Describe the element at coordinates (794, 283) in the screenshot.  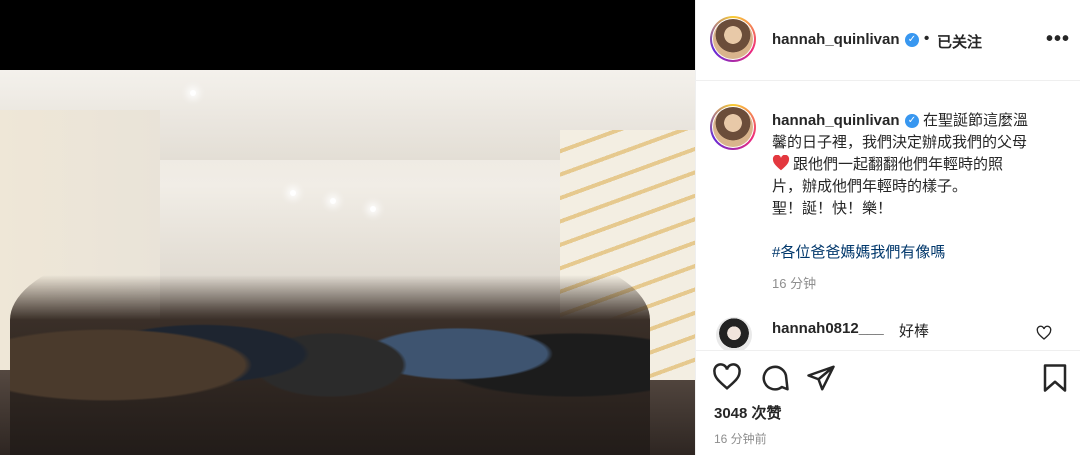
I see `caption-time: 16 分钟` at that location.